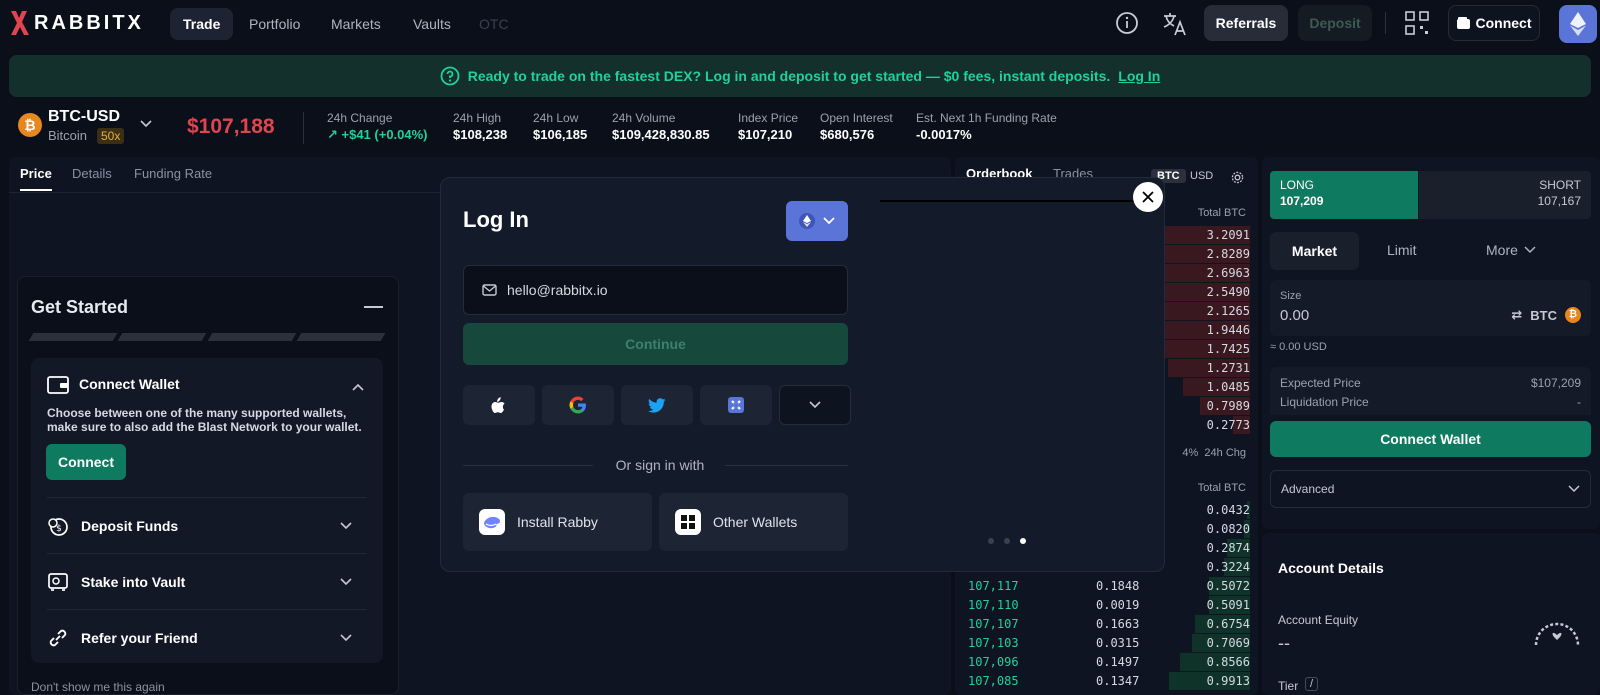  I want to click on twitter-login-button, so click(657, 405).